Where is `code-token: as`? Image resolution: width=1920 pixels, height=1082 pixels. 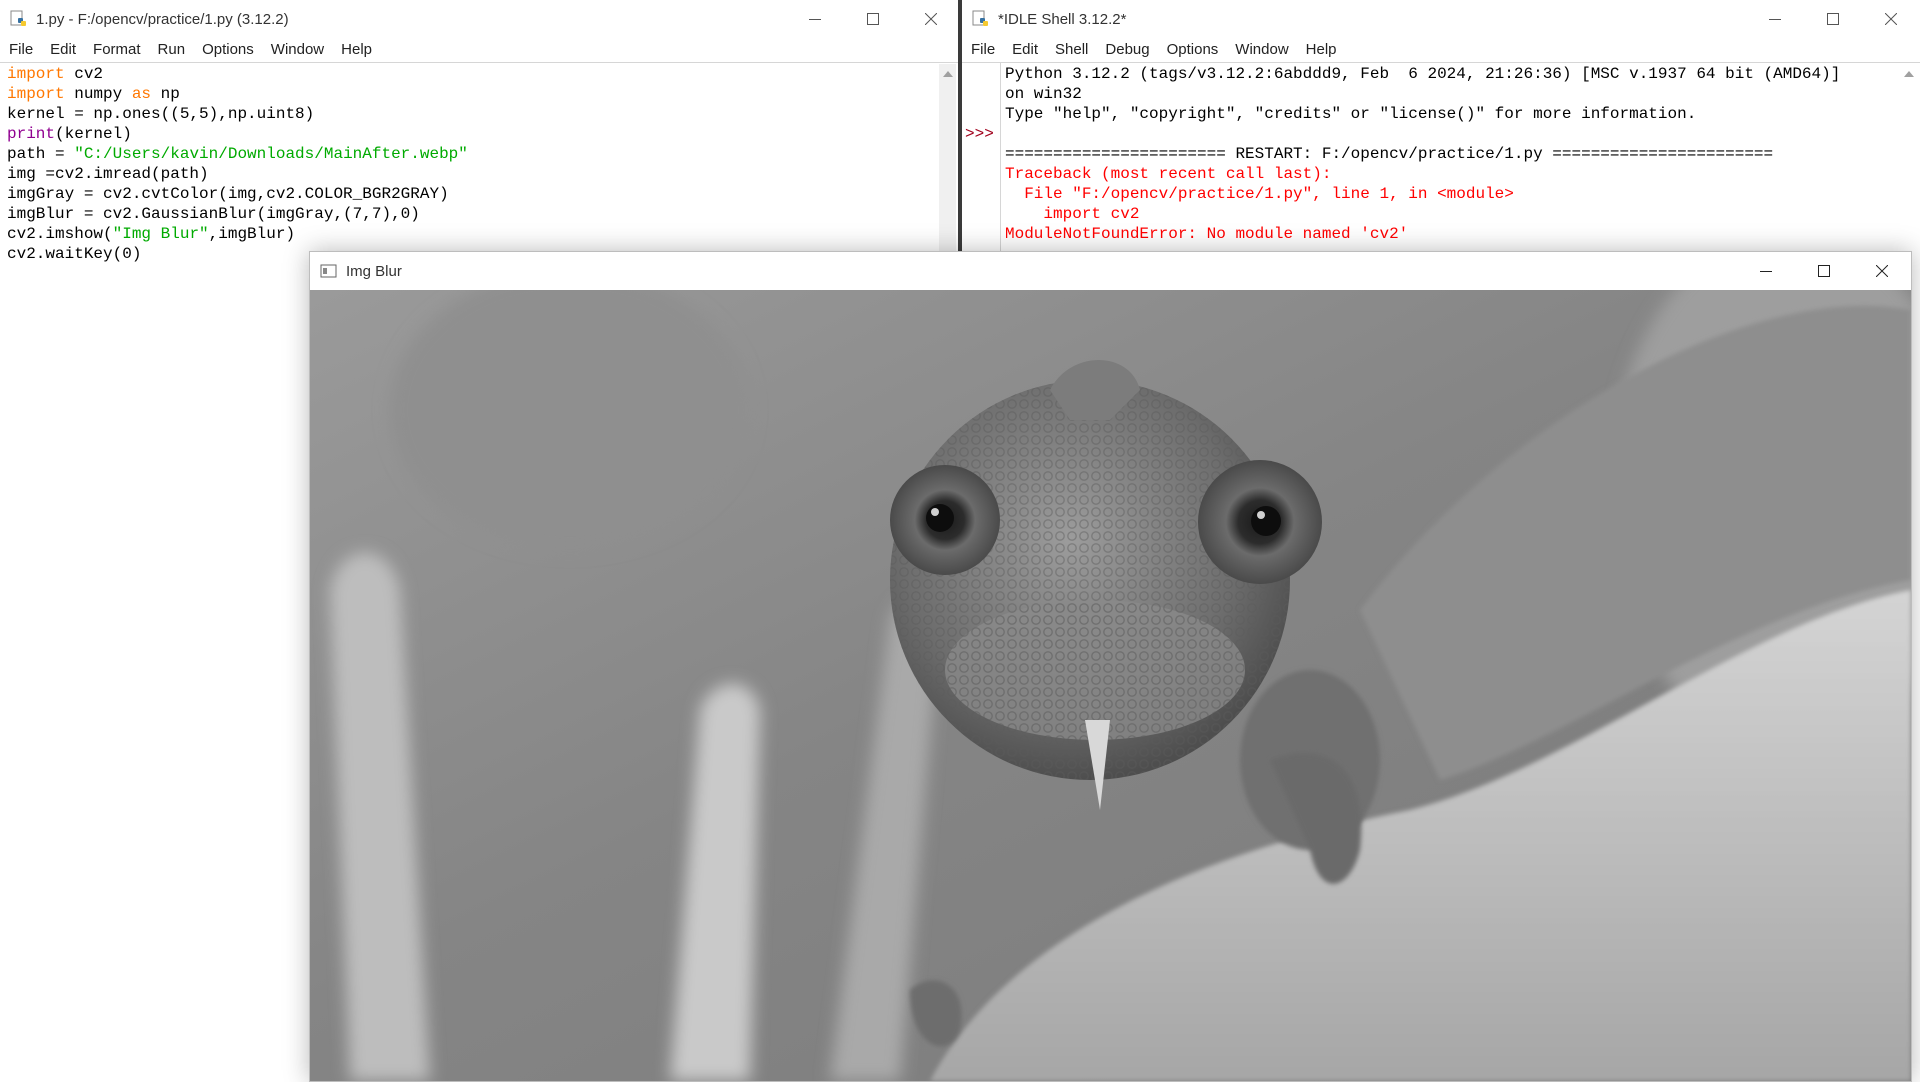
code-token: as is located at coordinates (141, 94).